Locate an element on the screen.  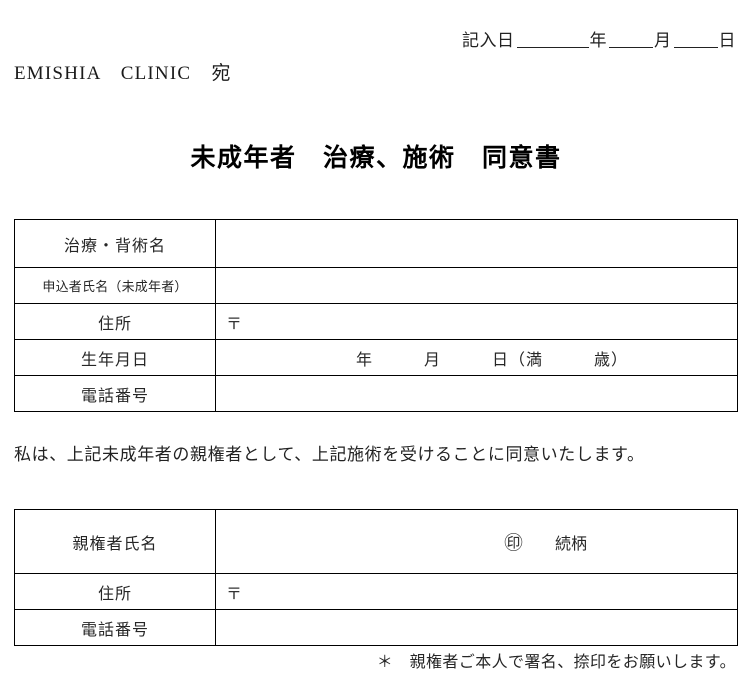
table-row: 治療・背術名 is located at coordinates (376, 243).